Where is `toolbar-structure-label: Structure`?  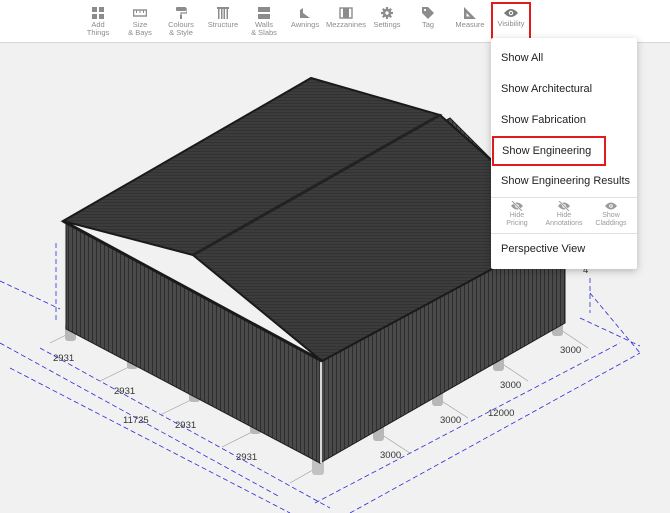
toolbar-structure-label: Structure is located at coordinates (223, 24).